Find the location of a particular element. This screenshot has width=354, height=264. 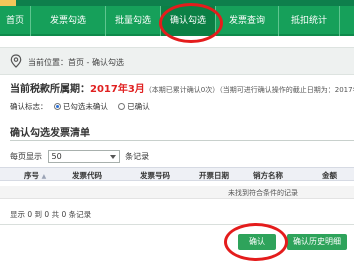

radio-confirmed-label: 已确认 is located at coordinates (138, 106).